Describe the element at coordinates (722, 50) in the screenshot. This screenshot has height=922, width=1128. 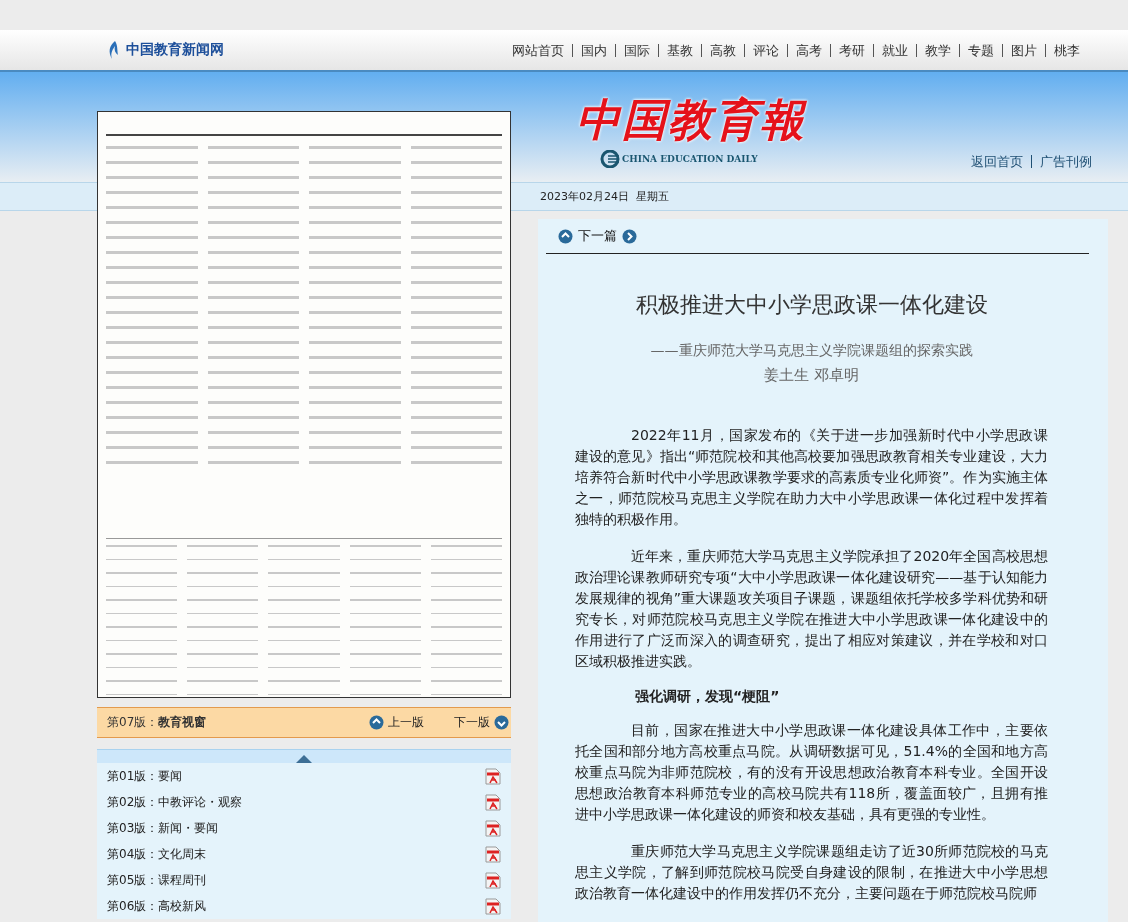
I see `nav-link: 高教` at that location.